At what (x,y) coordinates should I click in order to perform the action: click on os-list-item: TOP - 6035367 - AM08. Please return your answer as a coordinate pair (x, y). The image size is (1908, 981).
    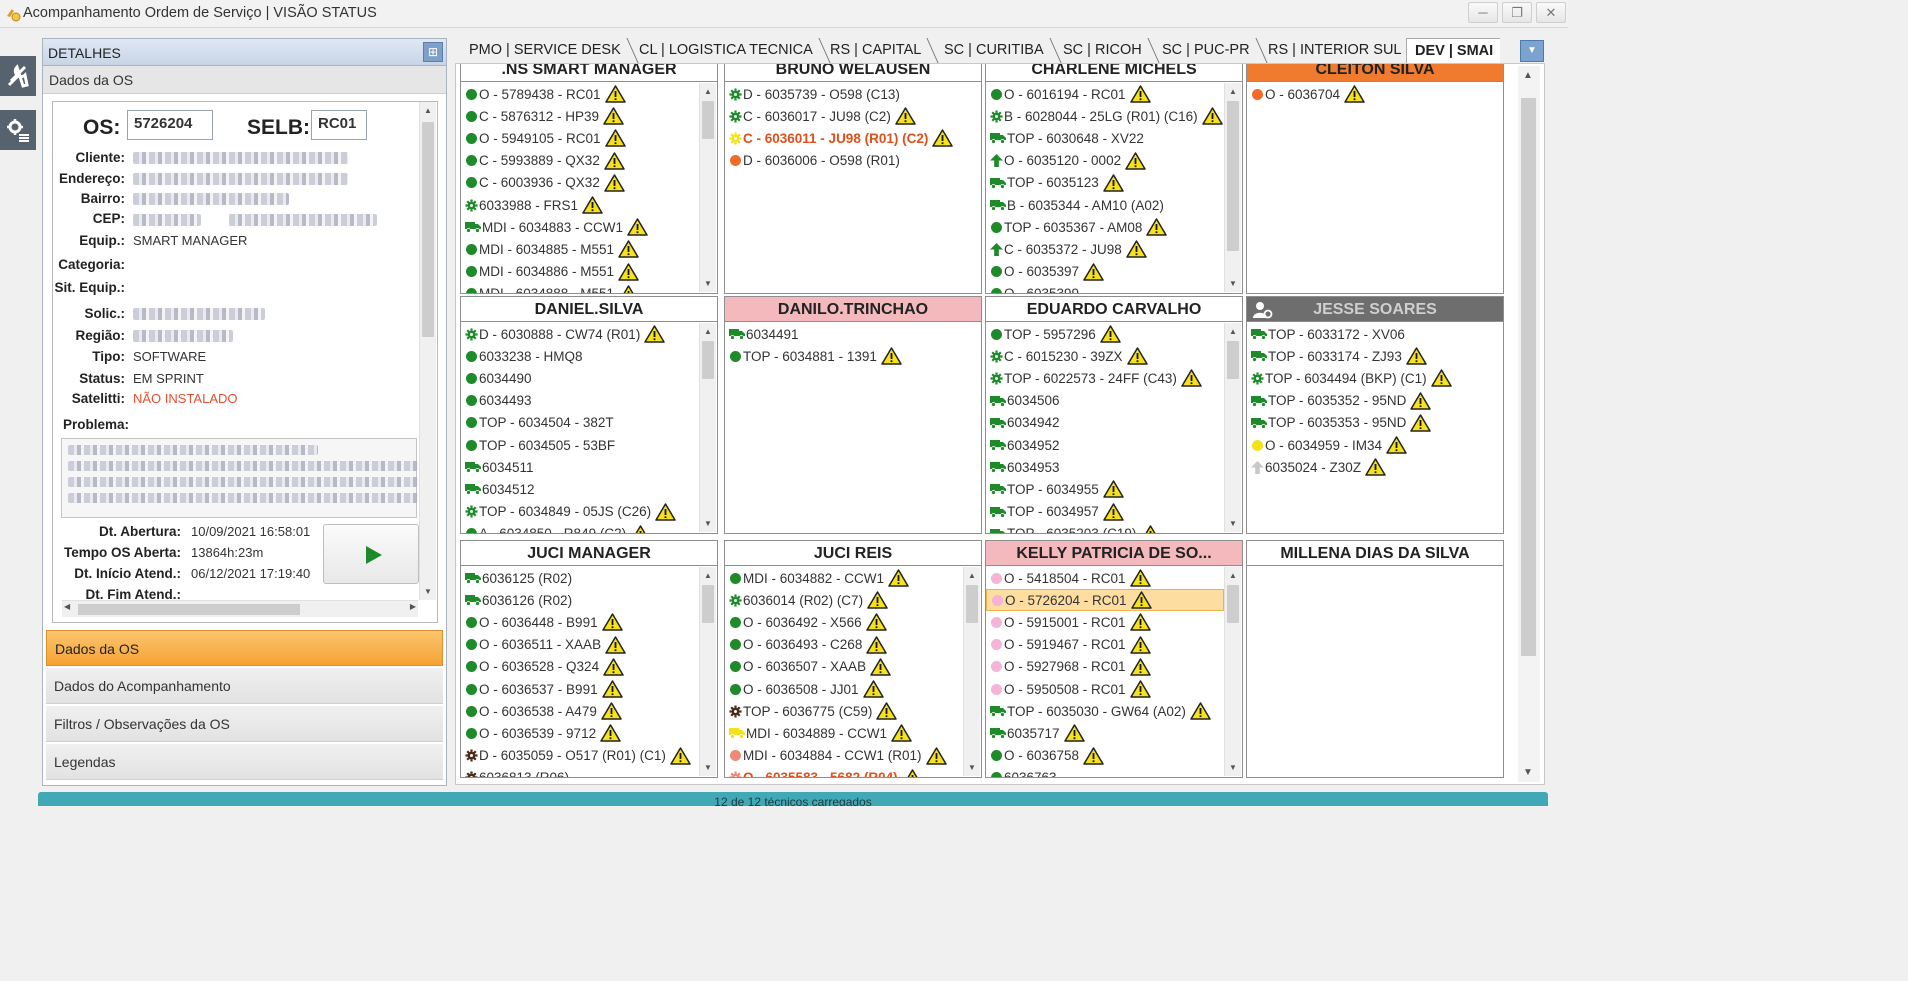
    Looking at the image, I should click on (1105, 227).